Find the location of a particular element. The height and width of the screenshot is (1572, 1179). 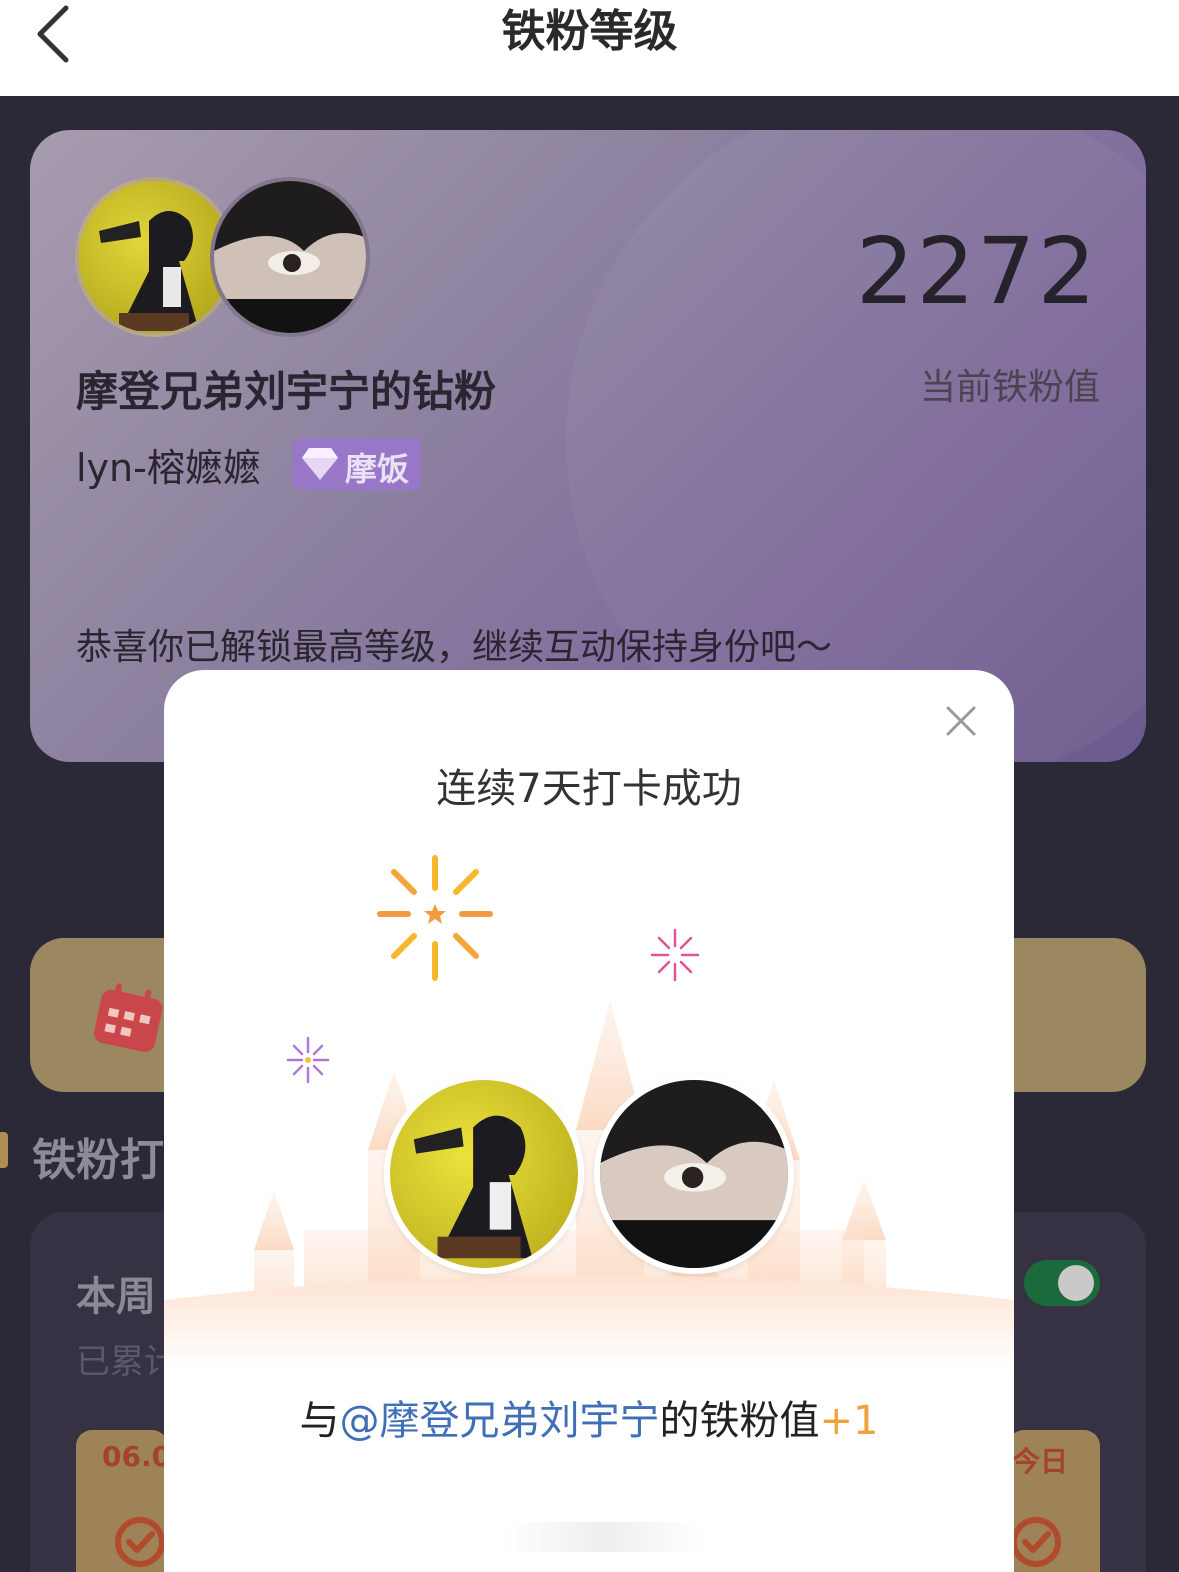

day-item-today: 今日 is located at coordinates (1054, 1501).